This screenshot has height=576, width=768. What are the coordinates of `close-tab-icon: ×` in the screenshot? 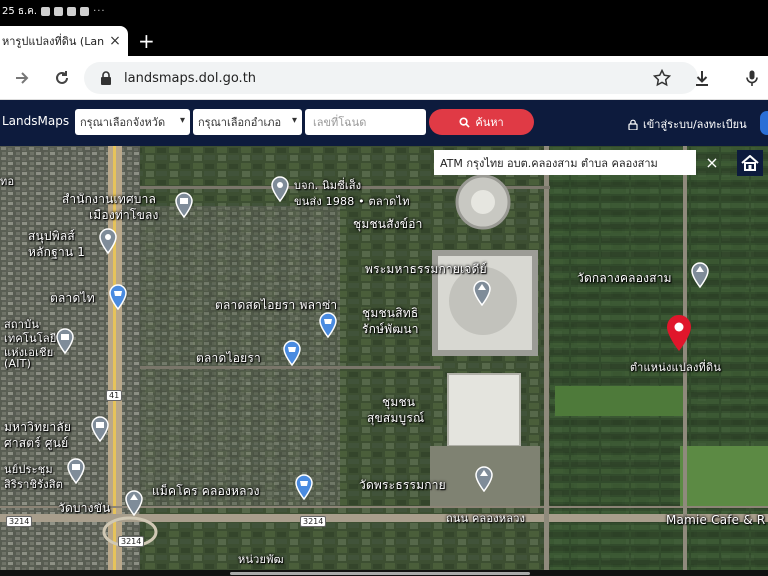 It's located at (115, 41).